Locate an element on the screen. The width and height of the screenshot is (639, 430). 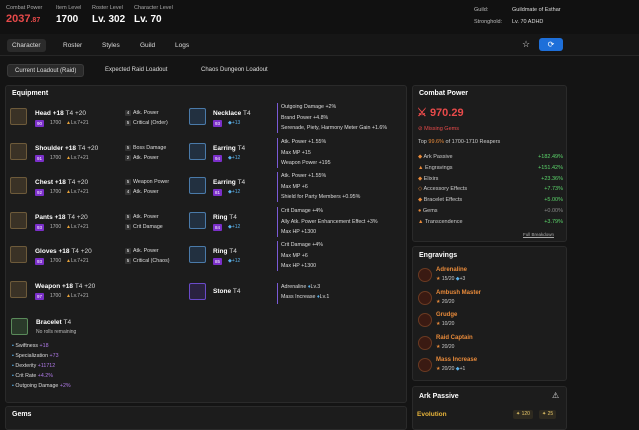
tab-styles: Styles is located at coordinates (111, 45).